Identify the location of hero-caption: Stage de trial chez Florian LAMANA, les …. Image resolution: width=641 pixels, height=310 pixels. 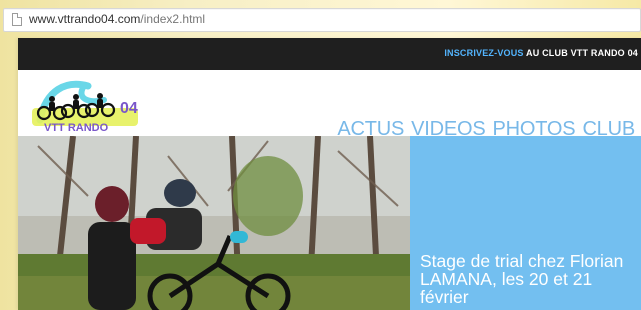
(522, 279).